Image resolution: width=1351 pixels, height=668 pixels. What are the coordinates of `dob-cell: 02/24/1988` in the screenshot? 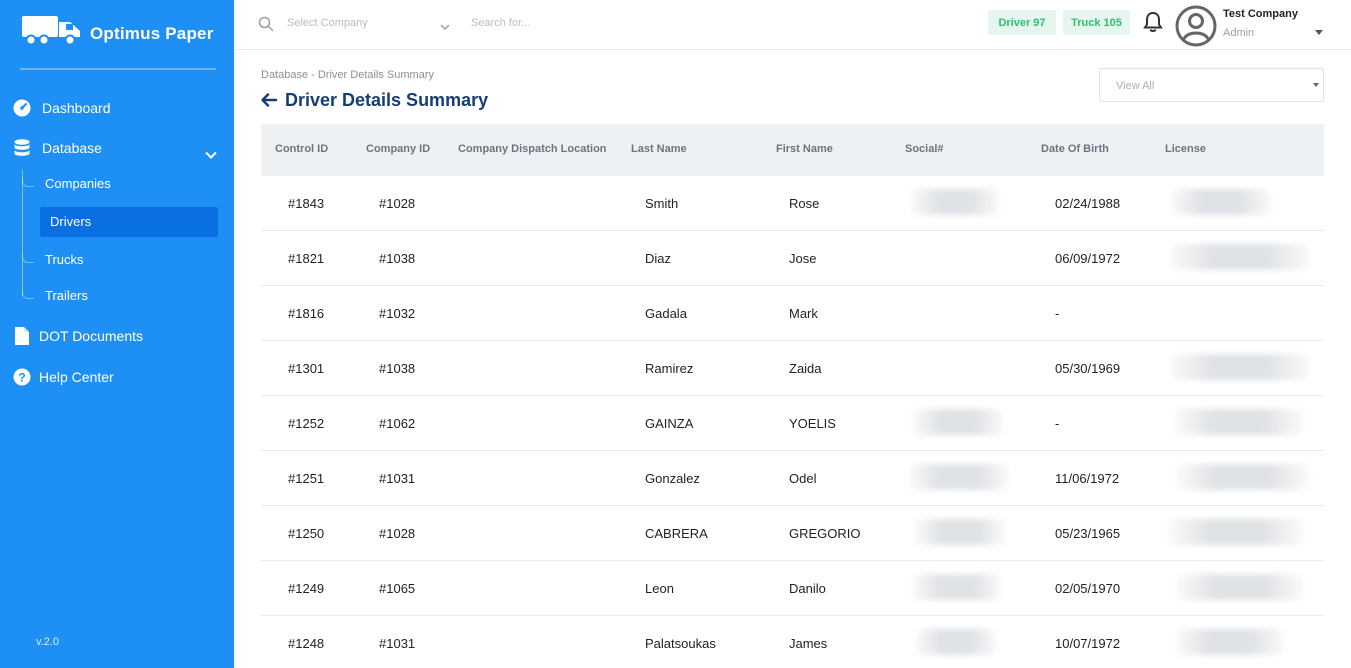 It's located at (1088, 203).